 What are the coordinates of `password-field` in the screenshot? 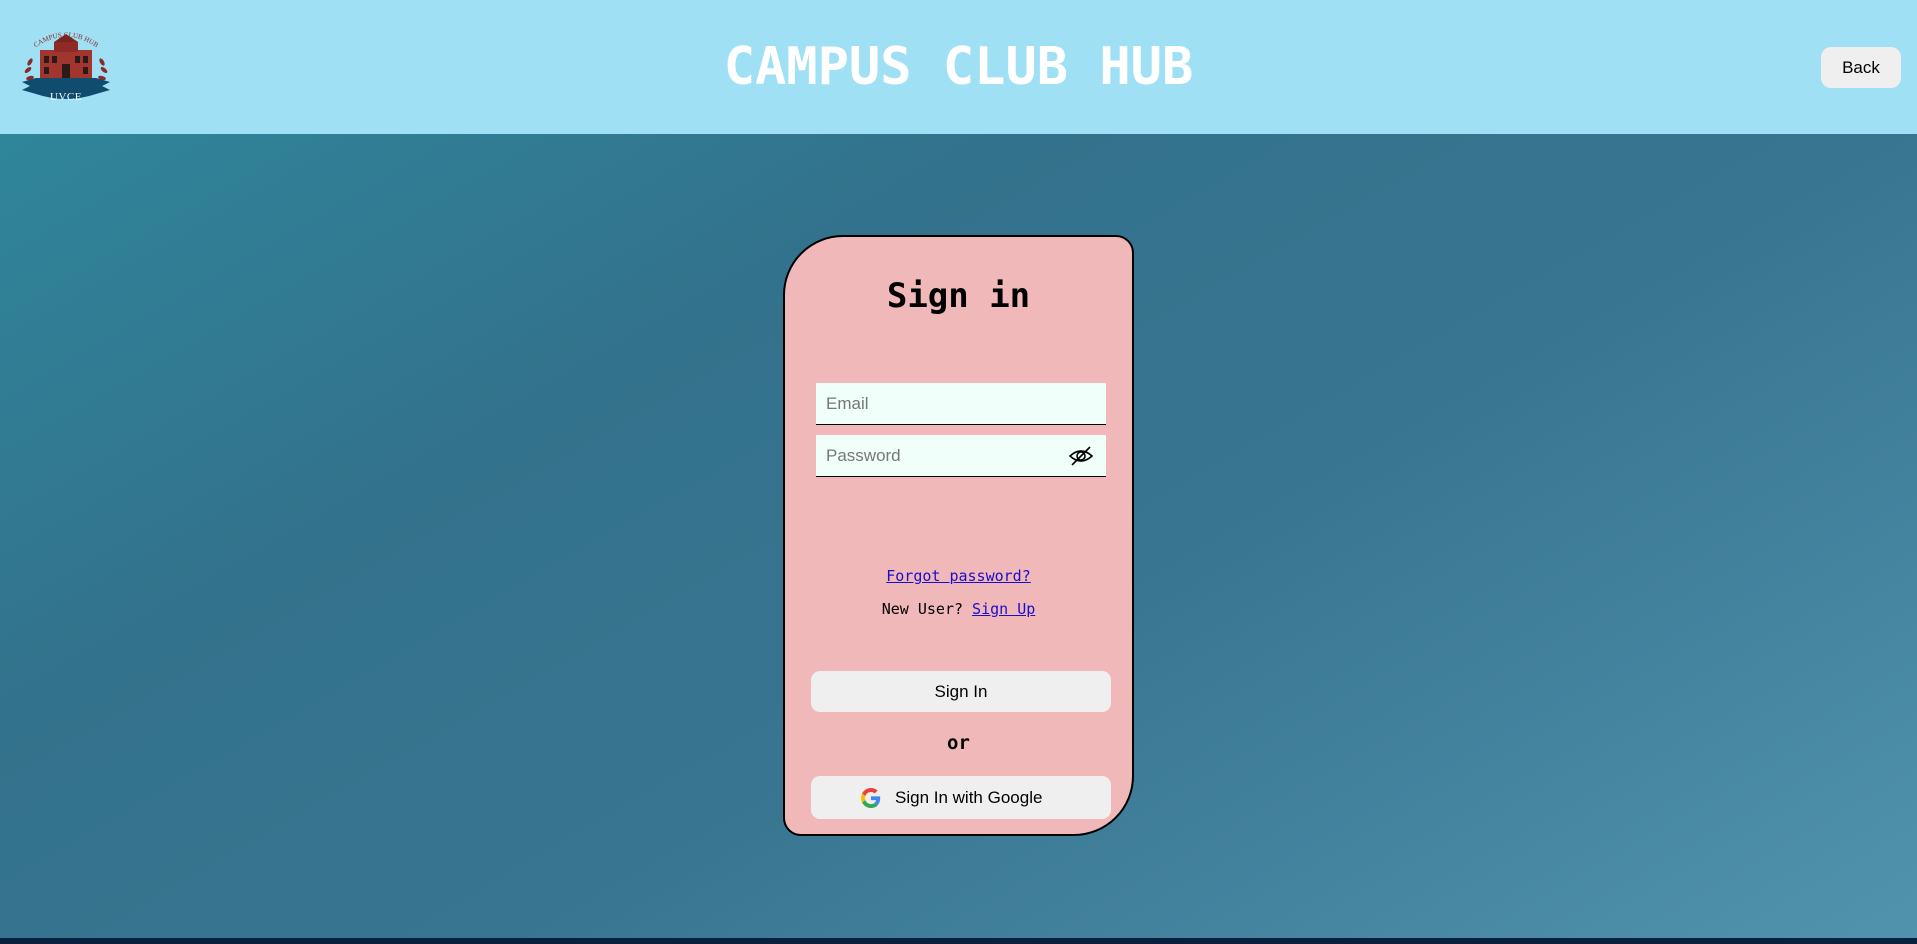 It's located at (961, 456).